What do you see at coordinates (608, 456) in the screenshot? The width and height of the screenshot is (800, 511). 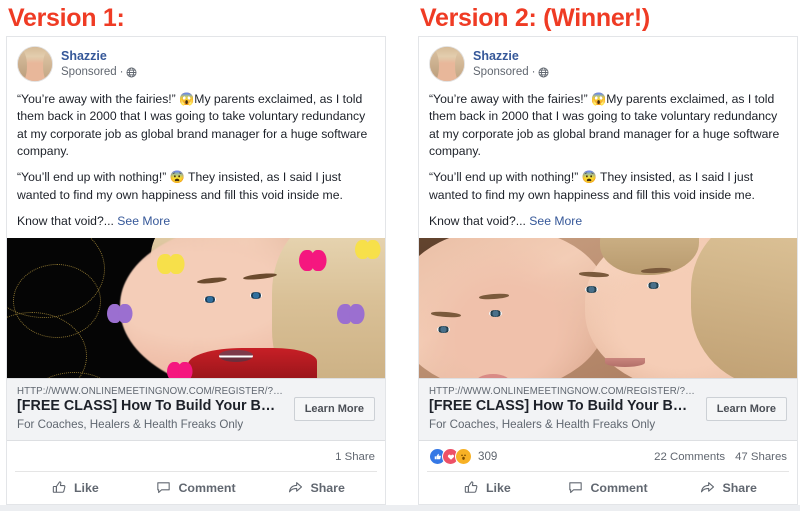 I see `engagement-stats-version-2: 309 22 Comments 47 Shares` at bounding box center [608, 456].